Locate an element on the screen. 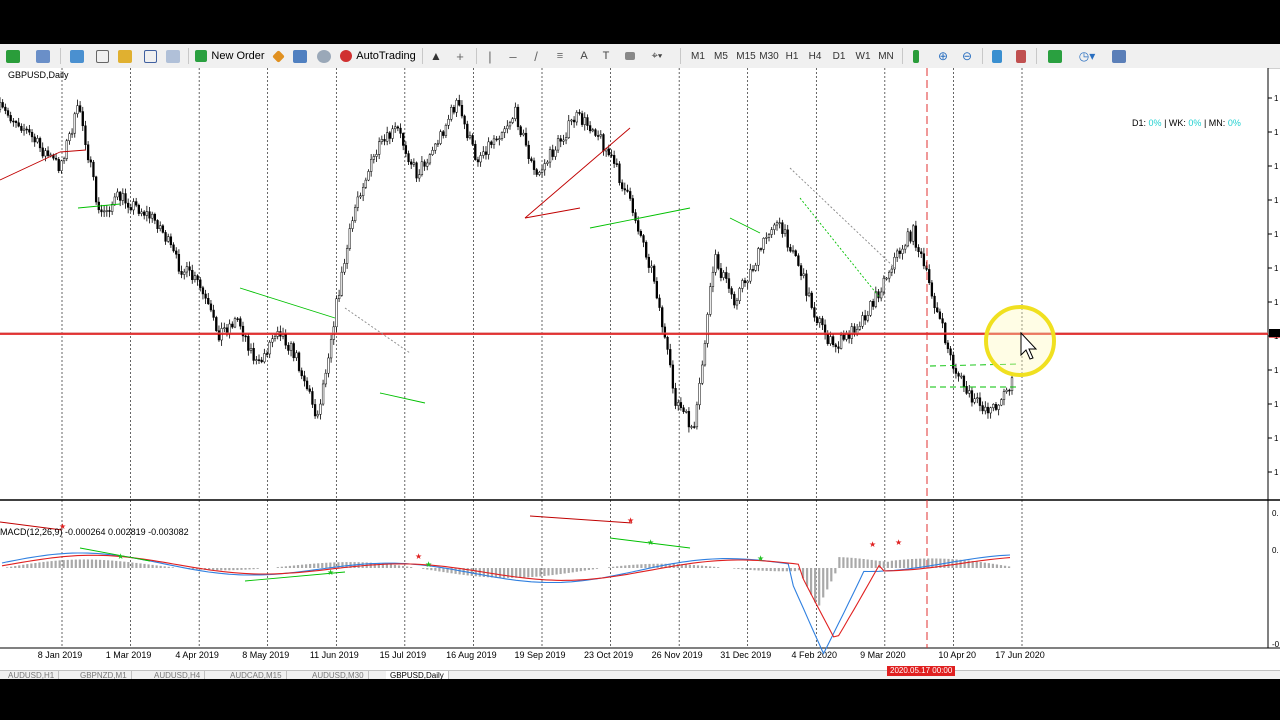 The height and width of the screenshot is (720, 1280). tf-d1: D1 is located at coordinates (839, 56).